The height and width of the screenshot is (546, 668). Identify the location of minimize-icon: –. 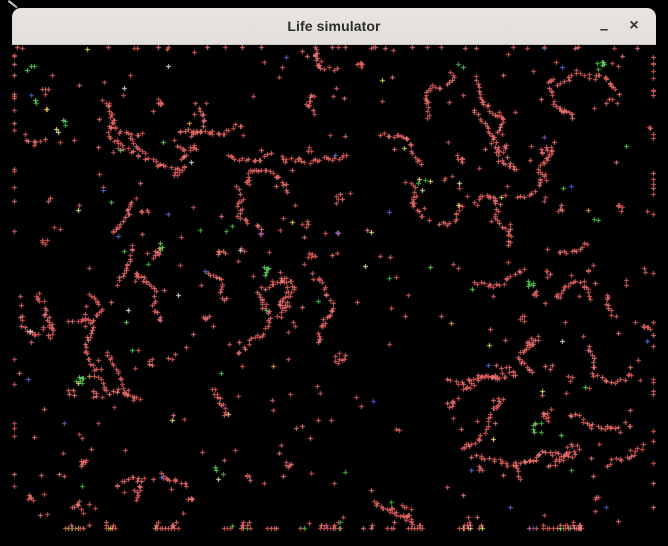
(604, 29).